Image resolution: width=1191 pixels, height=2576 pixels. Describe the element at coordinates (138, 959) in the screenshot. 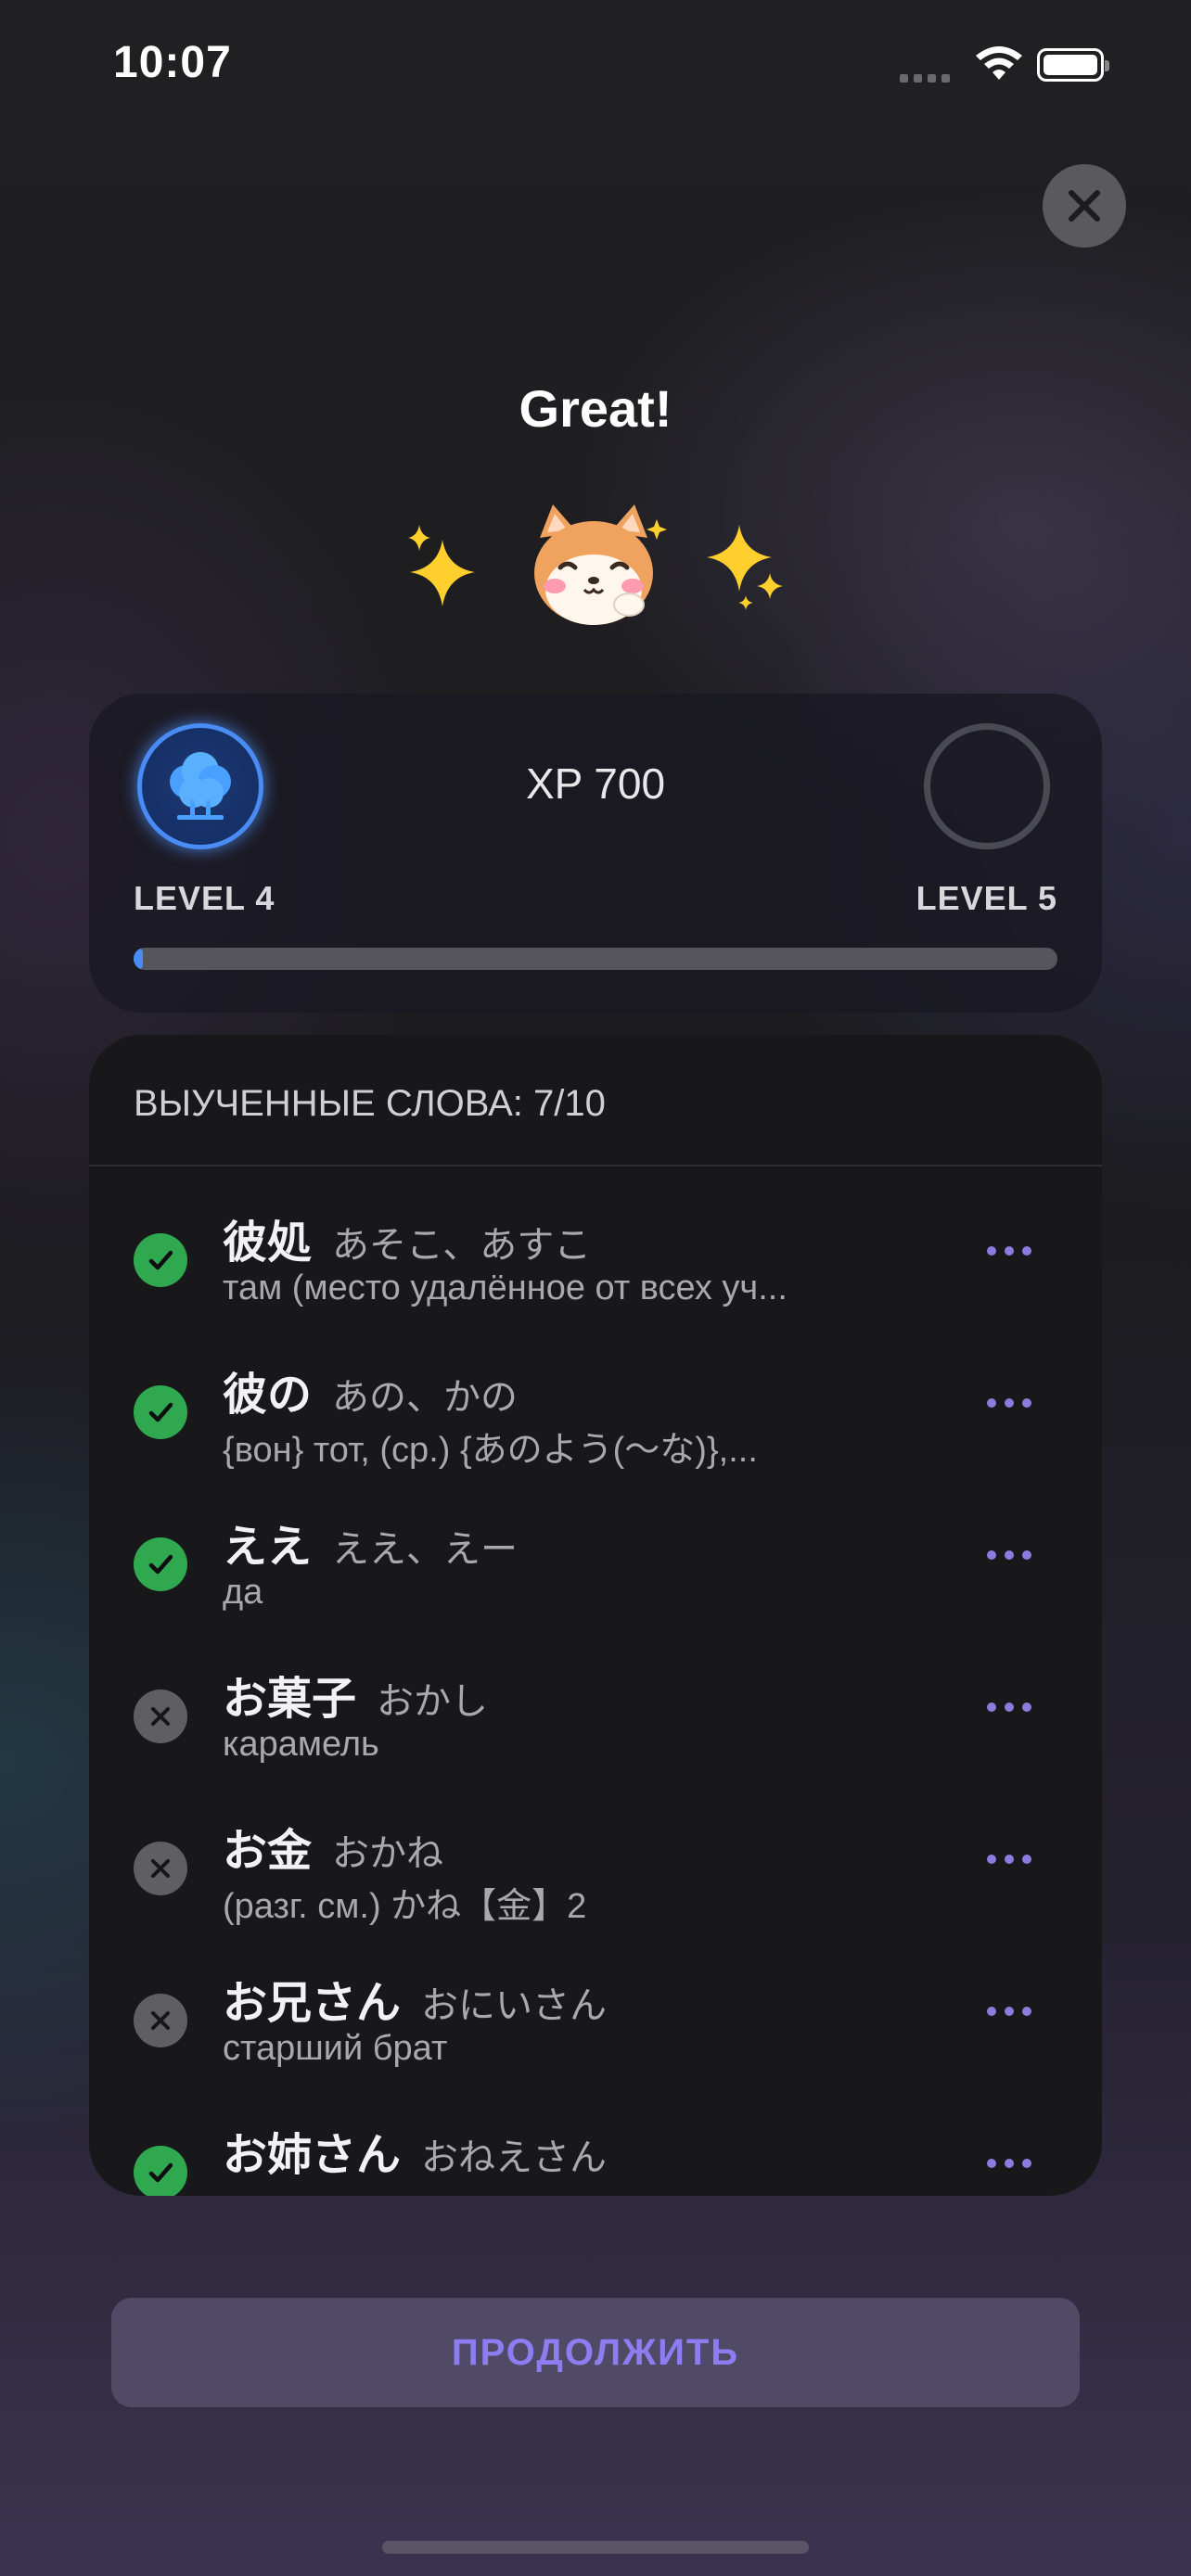

I see `level-progress-fill` at that location.